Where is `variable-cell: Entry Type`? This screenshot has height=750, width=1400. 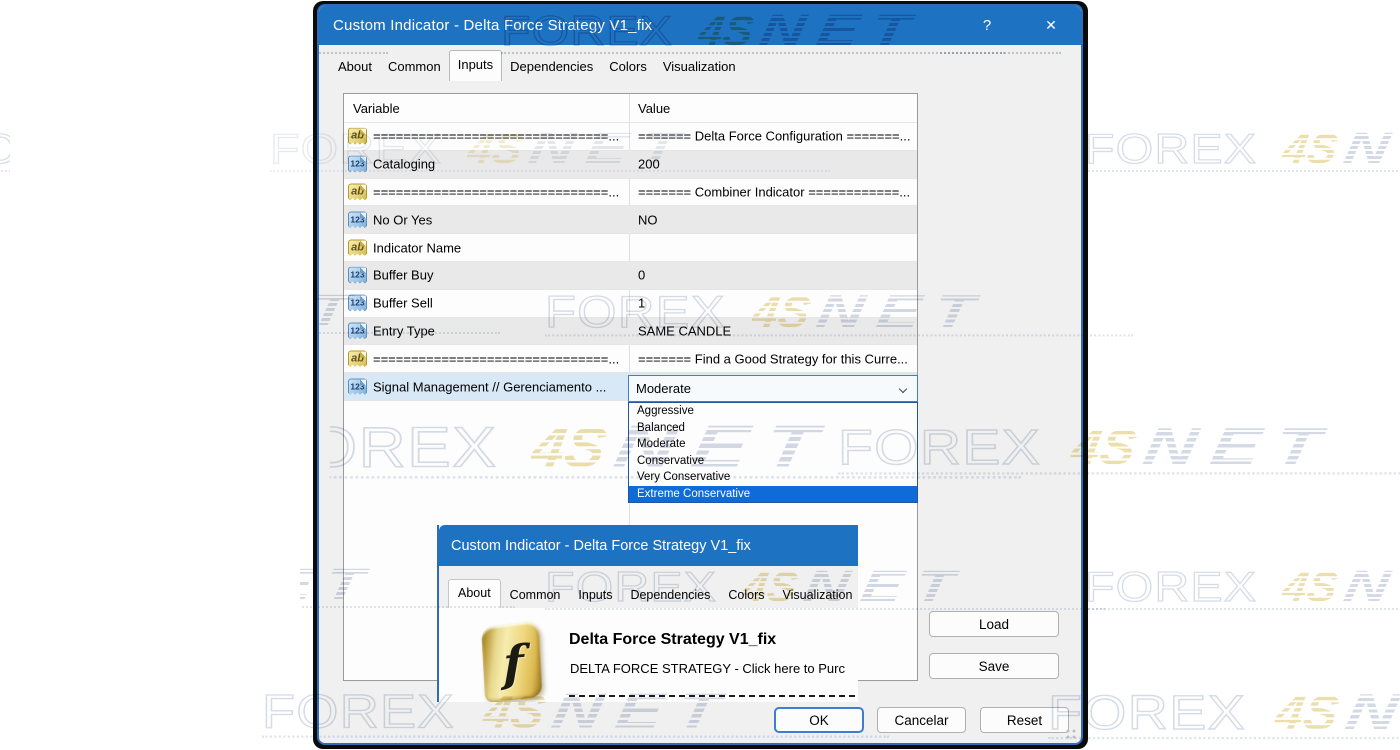
variable-cell: Entry Type is located at coordinates (404, 331).